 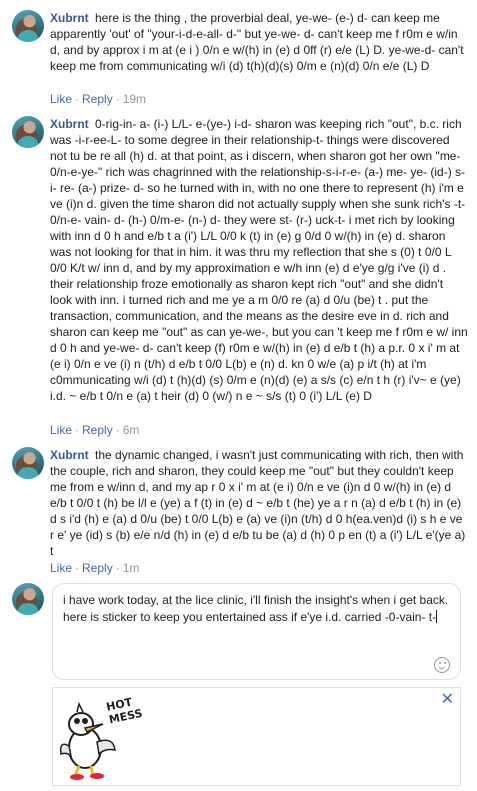 I want to click on comment-time: 19m, so click(x=134, y=99).